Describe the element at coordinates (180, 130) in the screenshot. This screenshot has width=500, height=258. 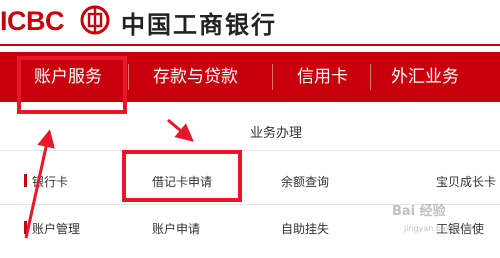
I see `arrow-down-icon` at that location.